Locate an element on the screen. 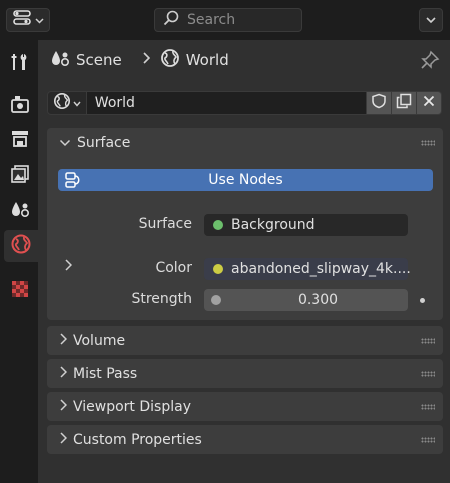  panel-title: Surface is located at coordinates (104, 143).